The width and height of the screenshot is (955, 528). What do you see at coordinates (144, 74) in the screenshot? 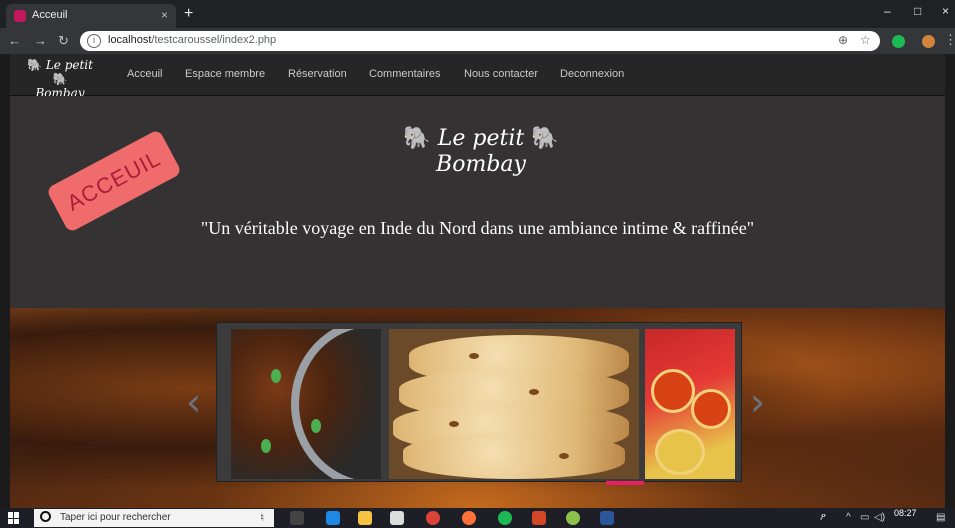
I see `nav-link-acceuil: Acceuil` at bounding box center [144, 74].